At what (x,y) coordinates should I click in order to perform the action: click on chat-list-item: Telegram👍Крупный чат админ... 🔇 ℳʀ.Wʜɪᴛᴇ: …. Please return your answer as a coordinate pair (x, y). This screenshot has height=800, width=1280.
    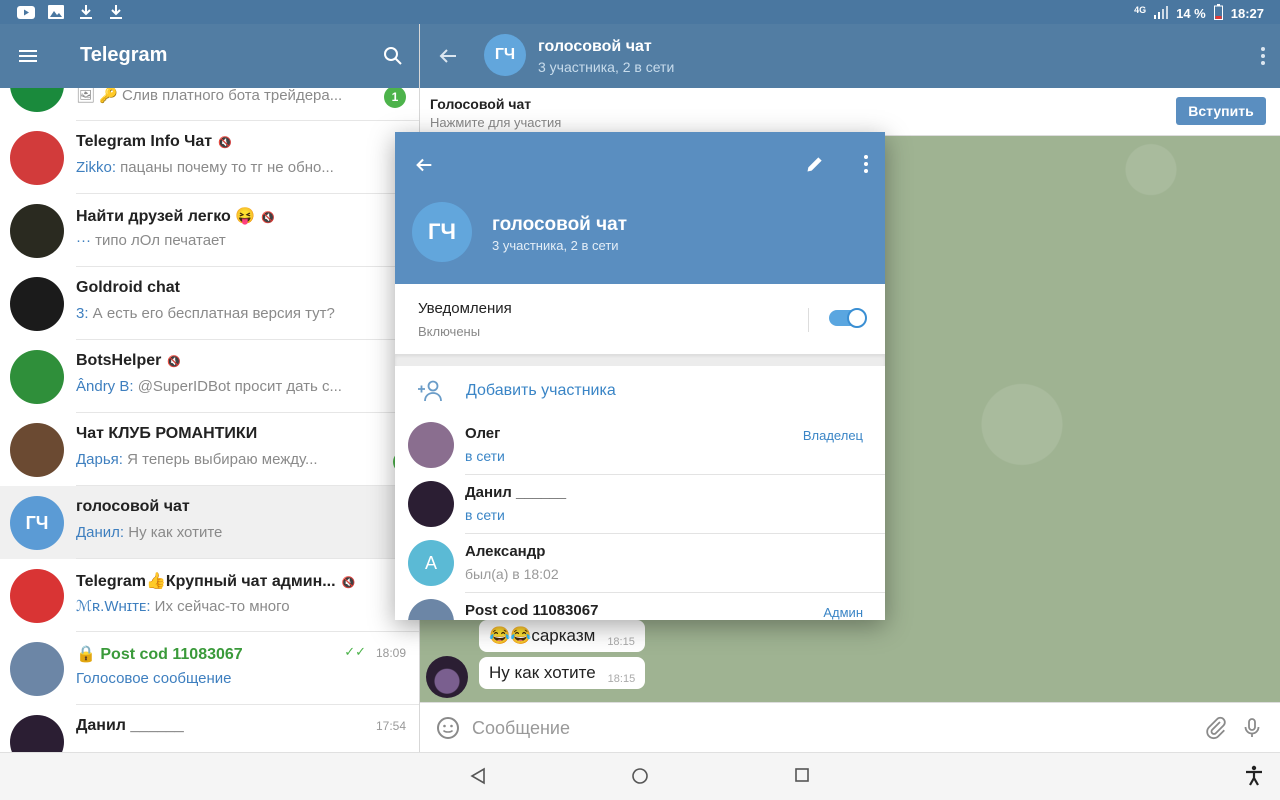
    Looking at the image, I should click on (209, 595).